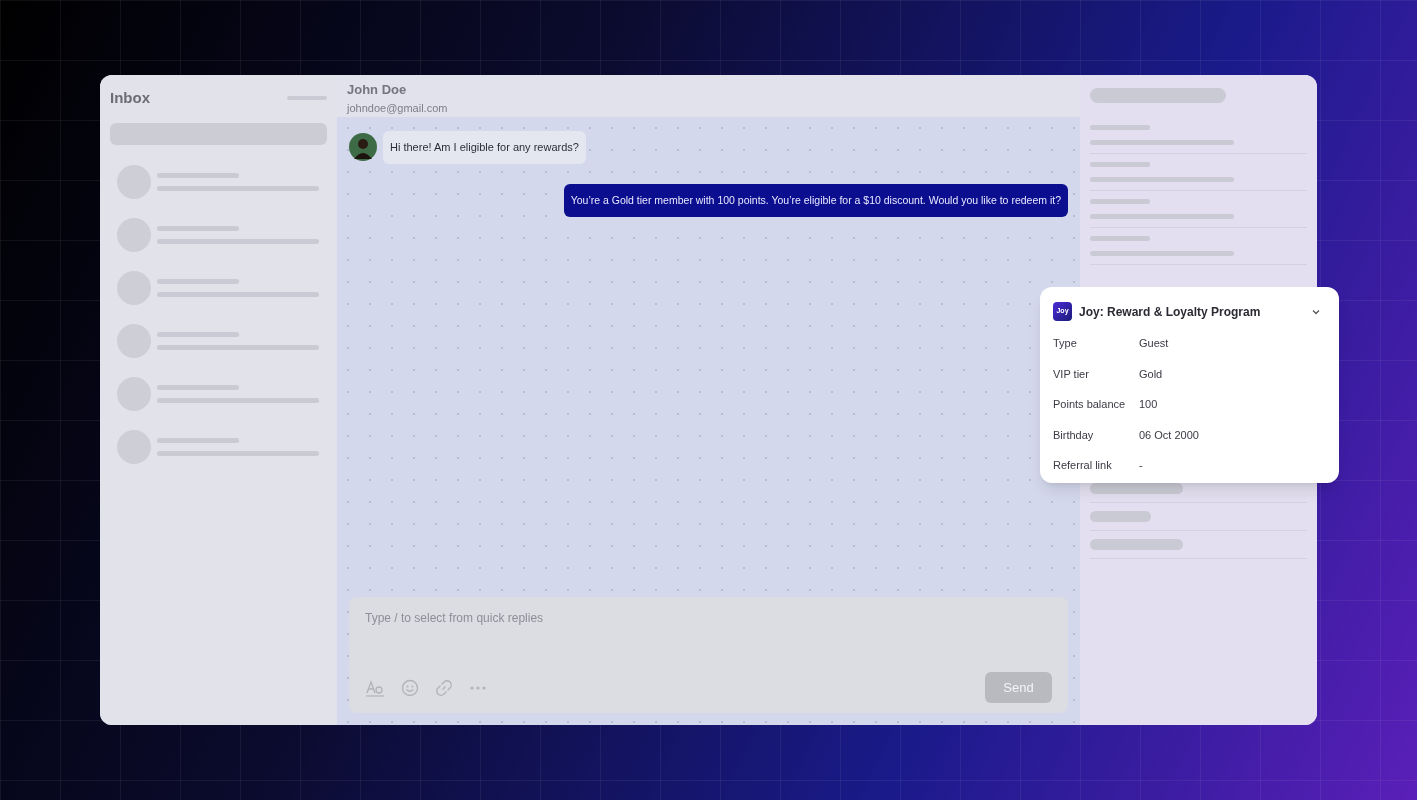 The image size is (1417, 800). What do you see at coordinates (1151, 374) in the screenshot?
I see `field-value: Gold` at bounding box center [1151, 374].